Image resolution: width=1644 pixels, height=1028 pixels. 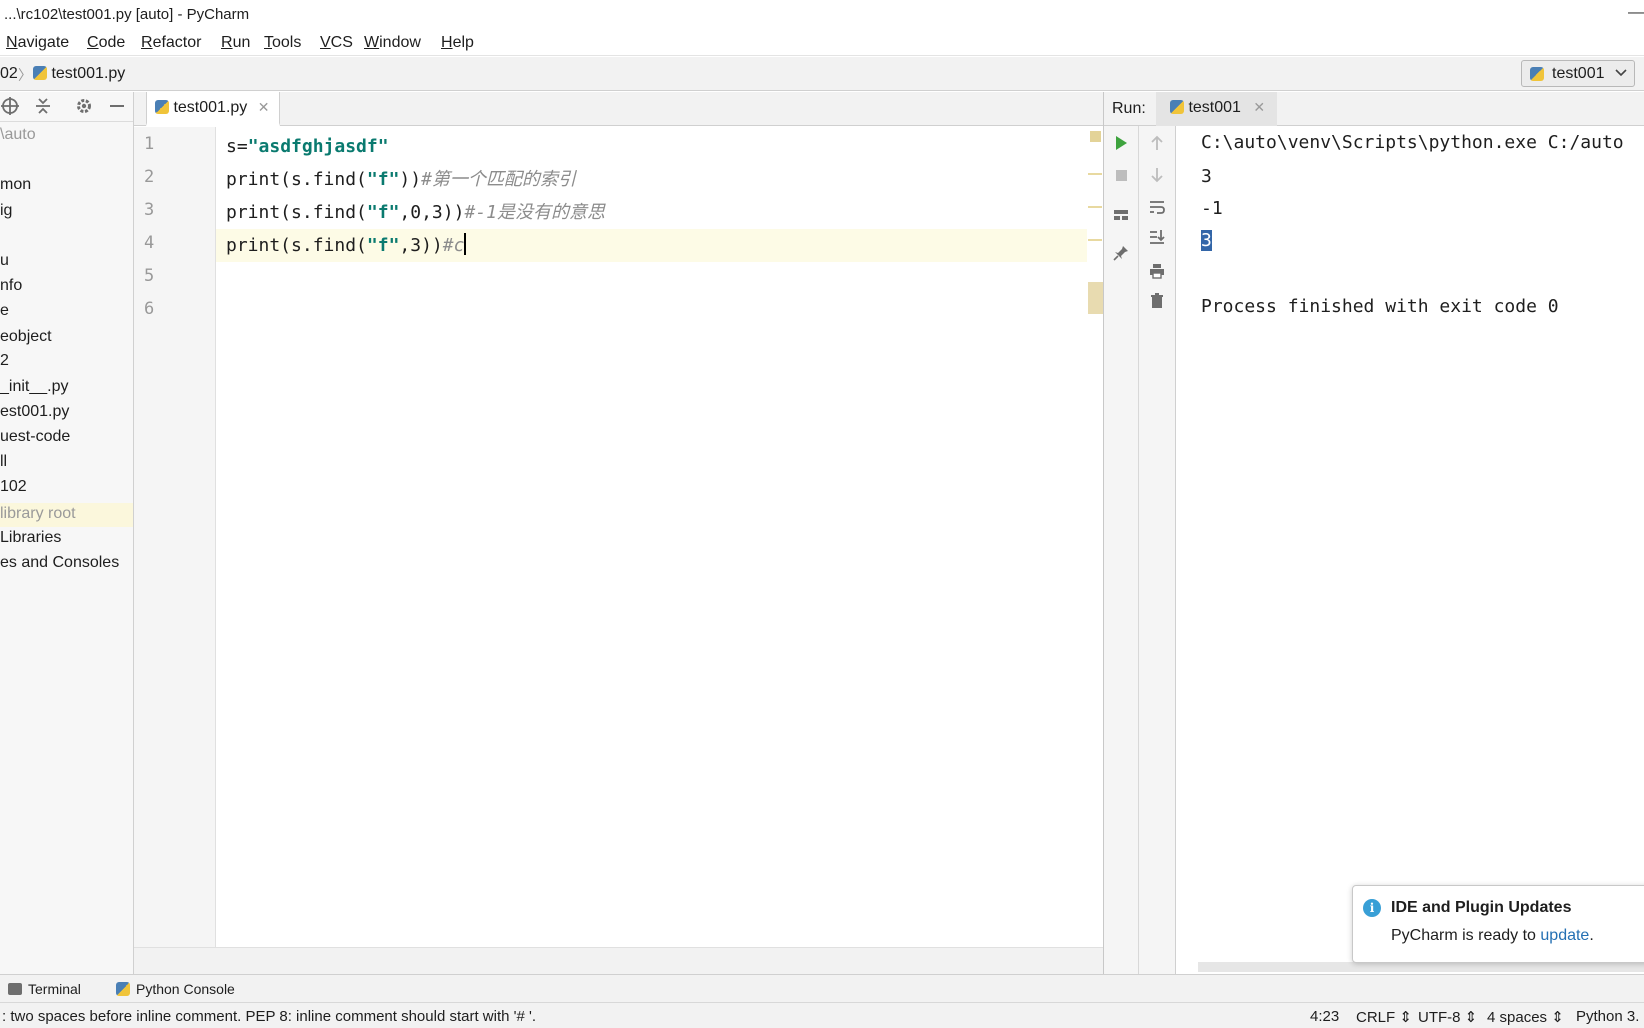 I want to click on menu-window: Window, so click(x=392, y=43).